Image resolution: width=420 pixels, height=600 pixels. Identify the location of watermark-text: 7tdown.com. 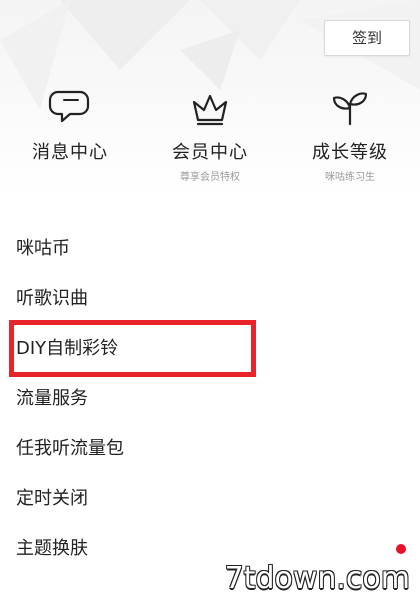
(317, 578).